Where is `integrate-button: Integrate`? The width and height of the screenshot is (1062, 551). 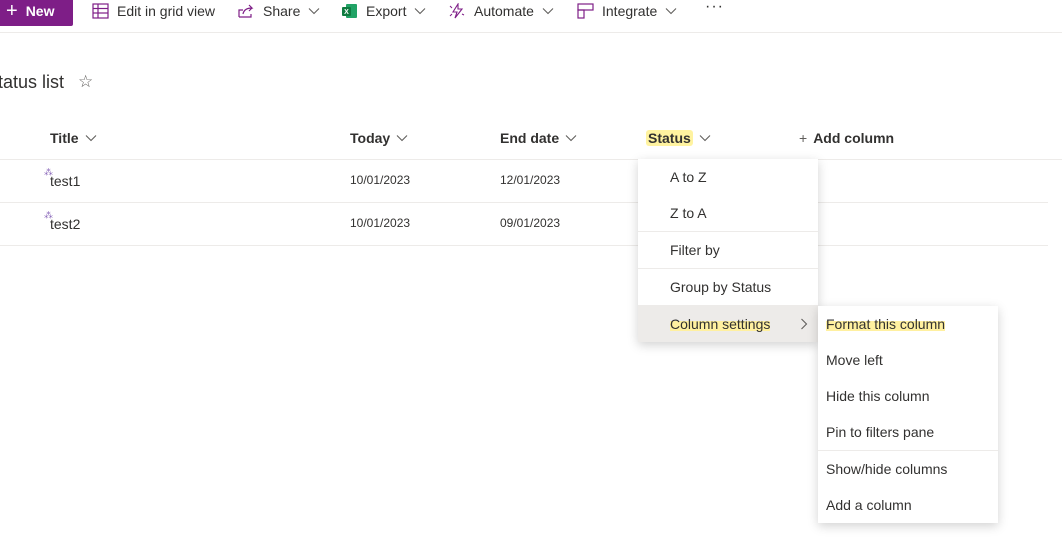 integrate-button: Integrate is located at coordinates (627, 11).